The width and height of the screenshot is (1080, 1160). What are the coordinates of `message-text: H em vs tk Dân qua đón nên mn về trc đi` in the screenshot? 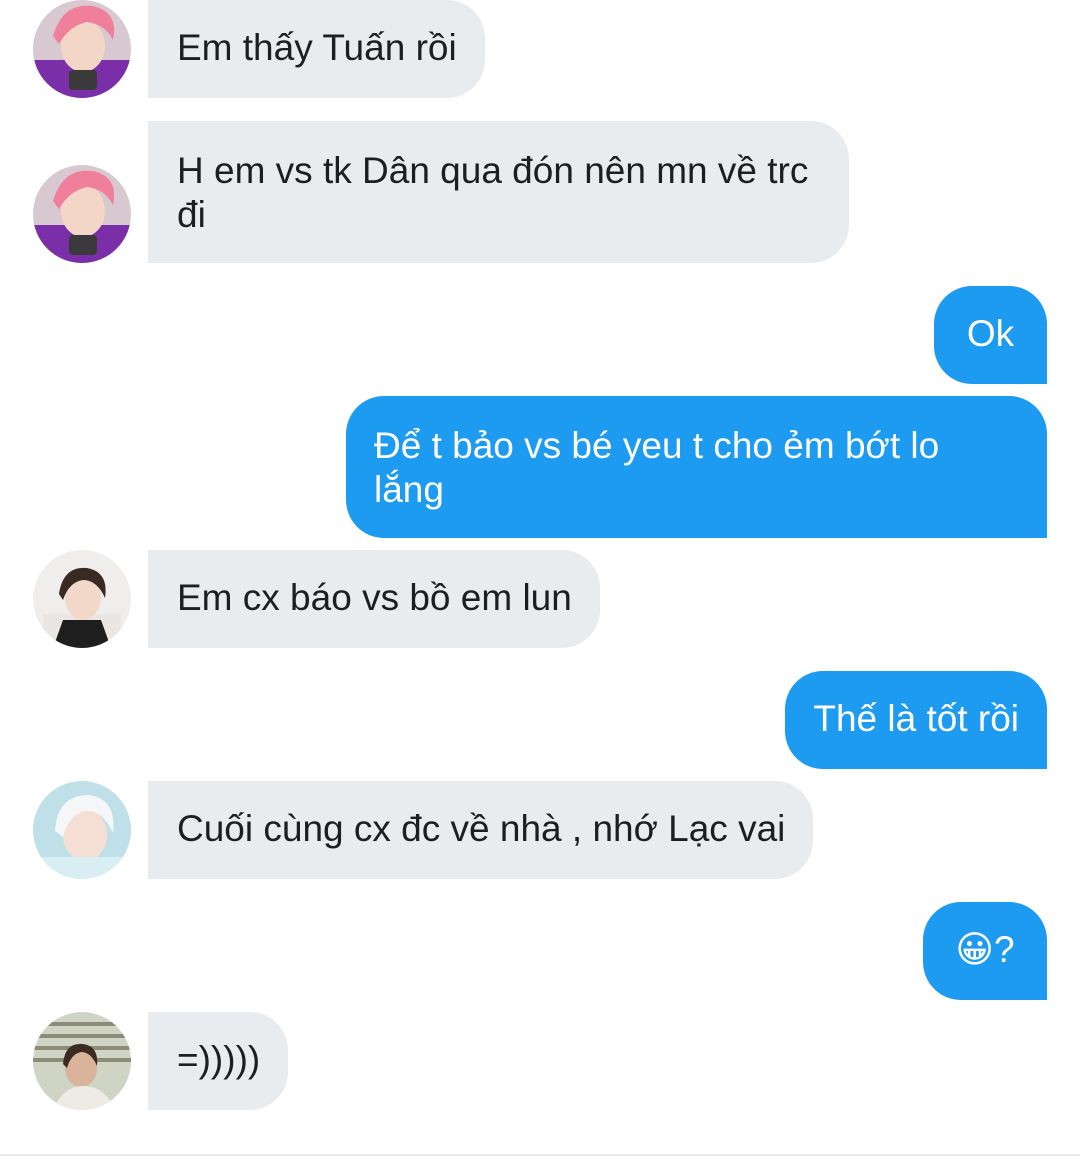 It's located at (493, 192).